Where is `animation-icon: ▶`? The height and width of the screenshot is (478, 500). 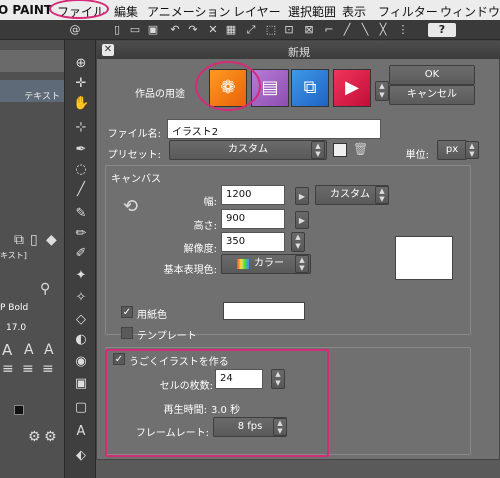
animation-icon: ▶ is located at coordinates (352, 87).